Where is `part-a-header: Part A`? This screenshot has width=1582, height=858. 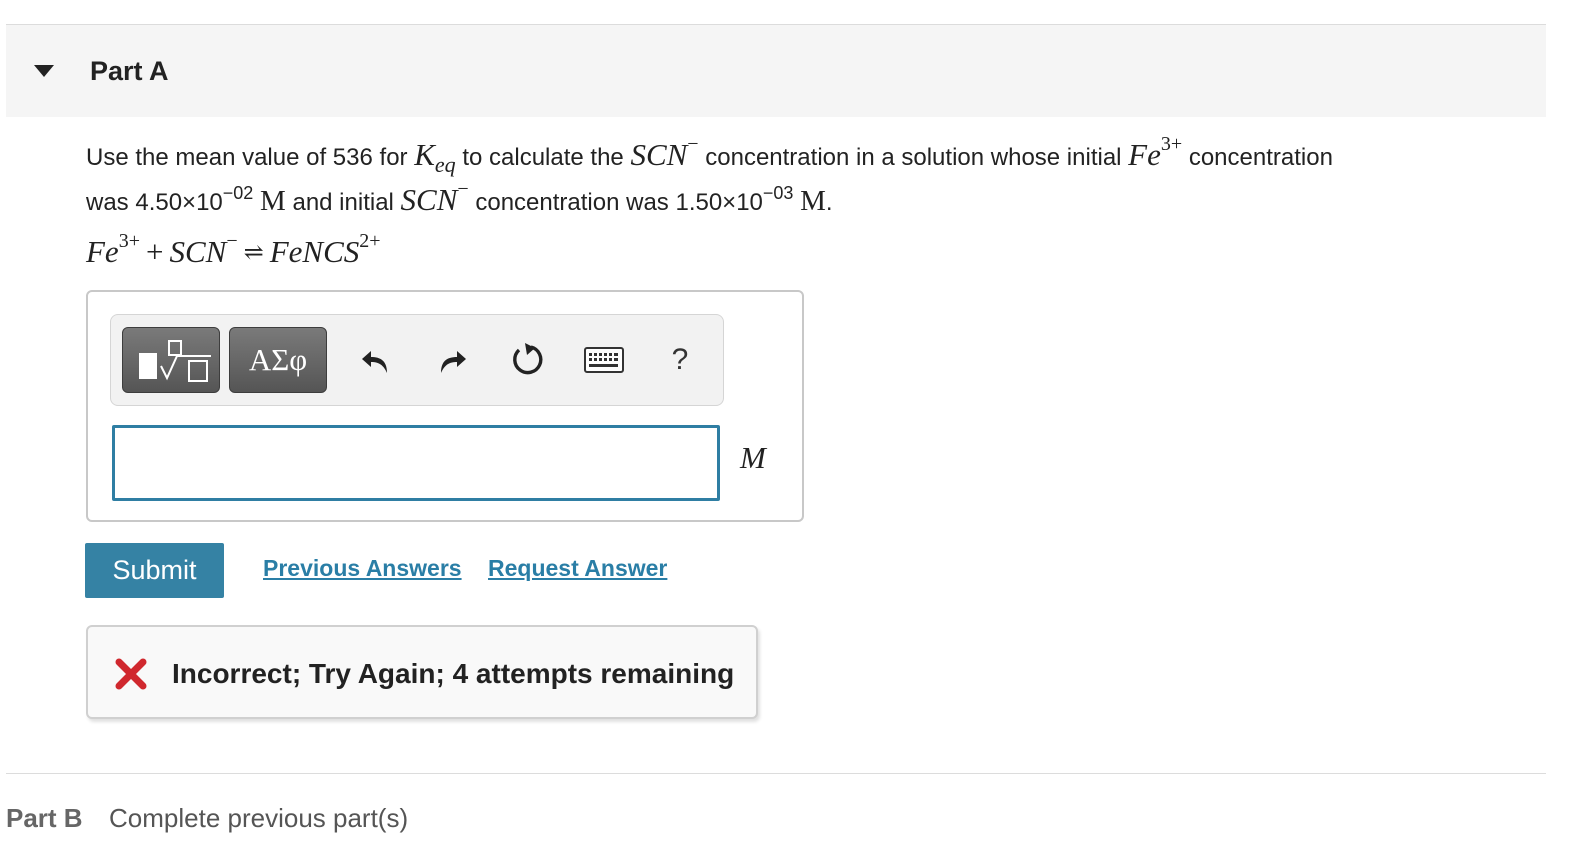
part-a-header: Part A is located at coordinates (776, 71).